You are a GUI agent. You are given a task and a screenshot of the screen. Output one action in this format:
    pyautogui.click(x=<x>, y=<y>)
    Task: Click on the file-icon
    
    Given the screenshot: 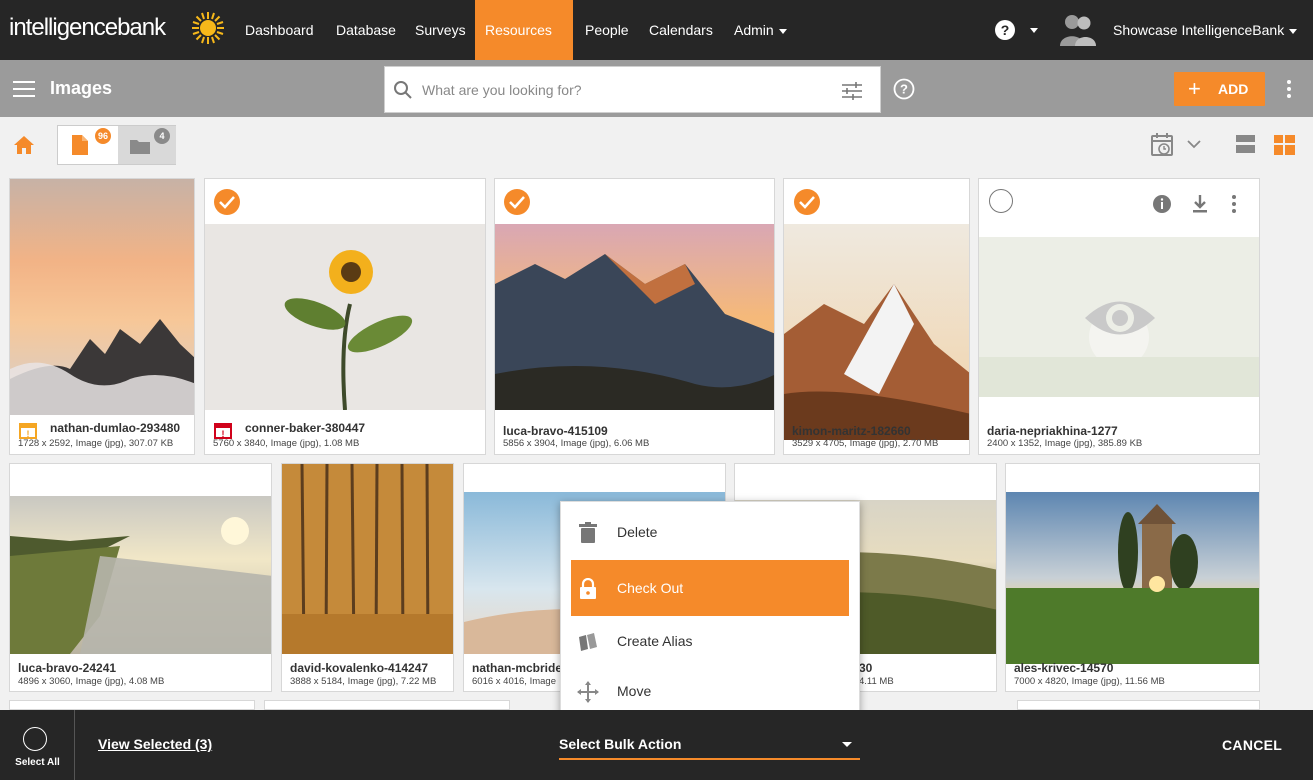 What is the action you would take?
    pyautogui.click(x=80, y=145)
    